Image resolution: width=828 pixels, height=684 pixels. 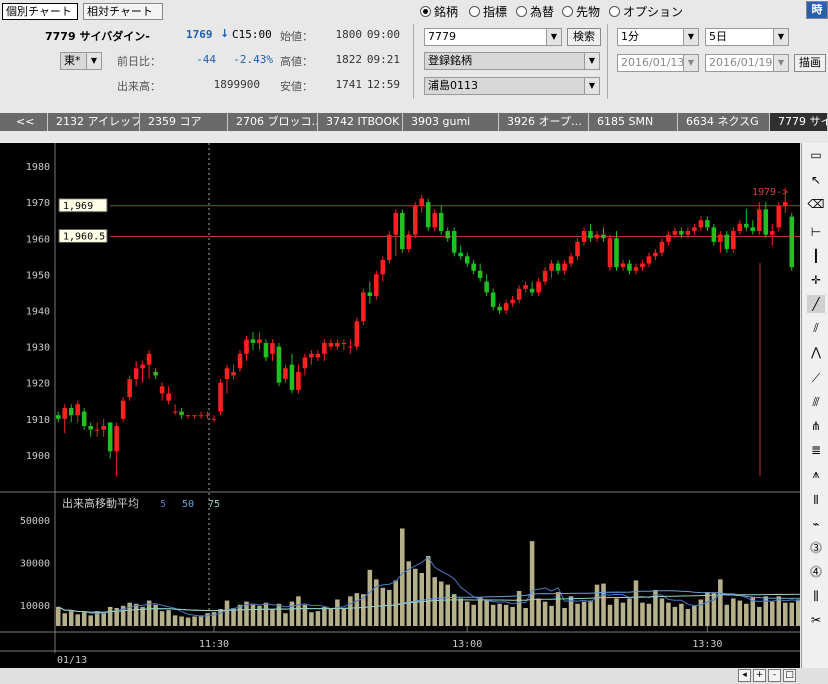 What do you see at coordinates (810, 63) in the screenshot?
I see `draw-button: 描画` at bounding box center [810, 63].